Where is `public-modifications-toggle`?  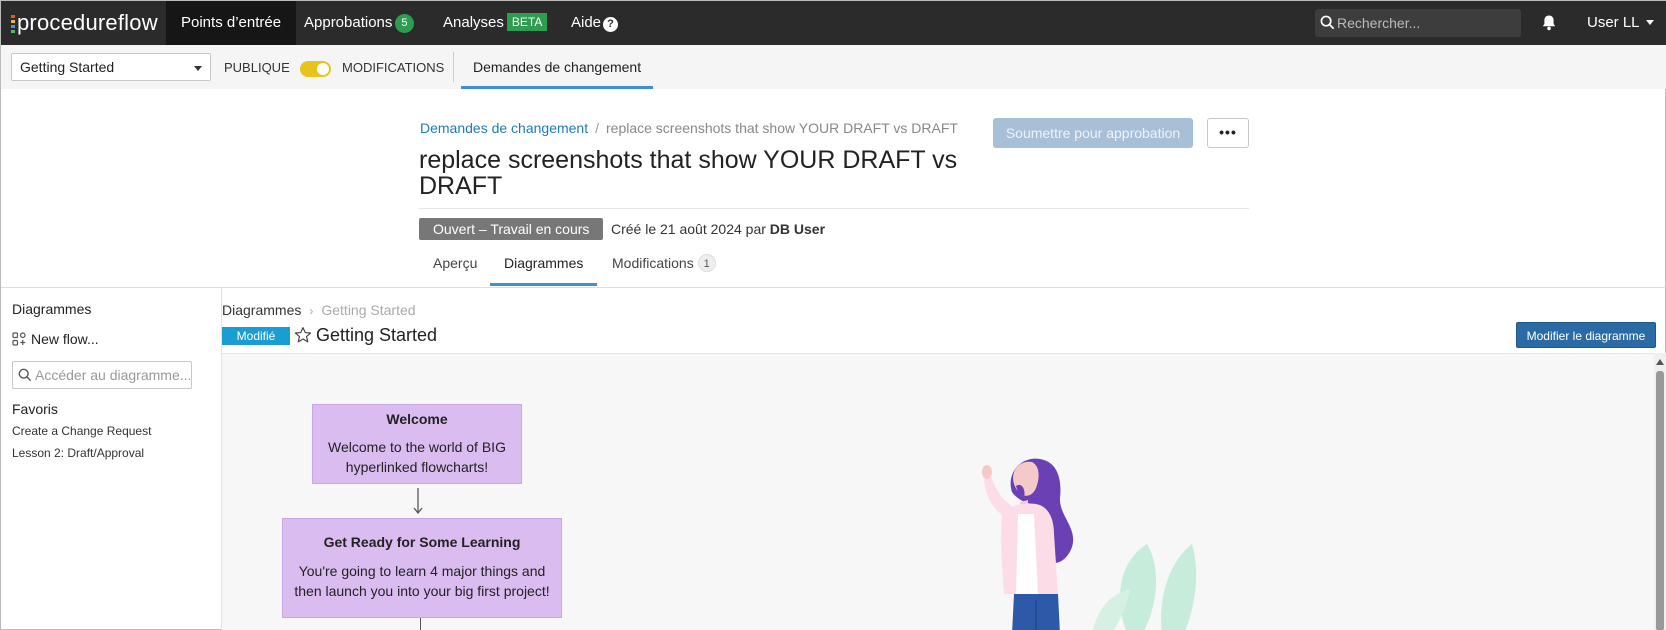
public-modifications-toggle is located at coordinates (315, 69).